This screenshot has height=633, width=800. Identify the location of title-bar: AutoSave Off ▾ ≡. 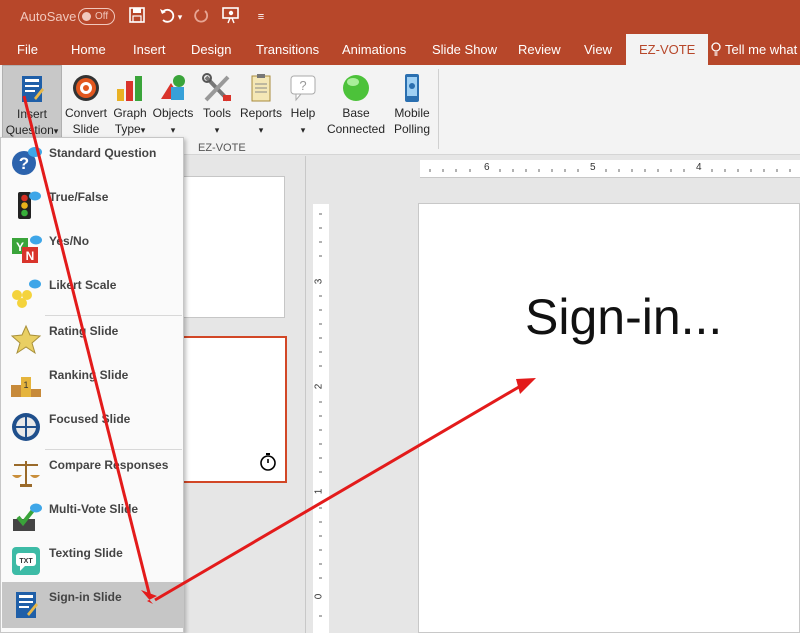
(400, 17).